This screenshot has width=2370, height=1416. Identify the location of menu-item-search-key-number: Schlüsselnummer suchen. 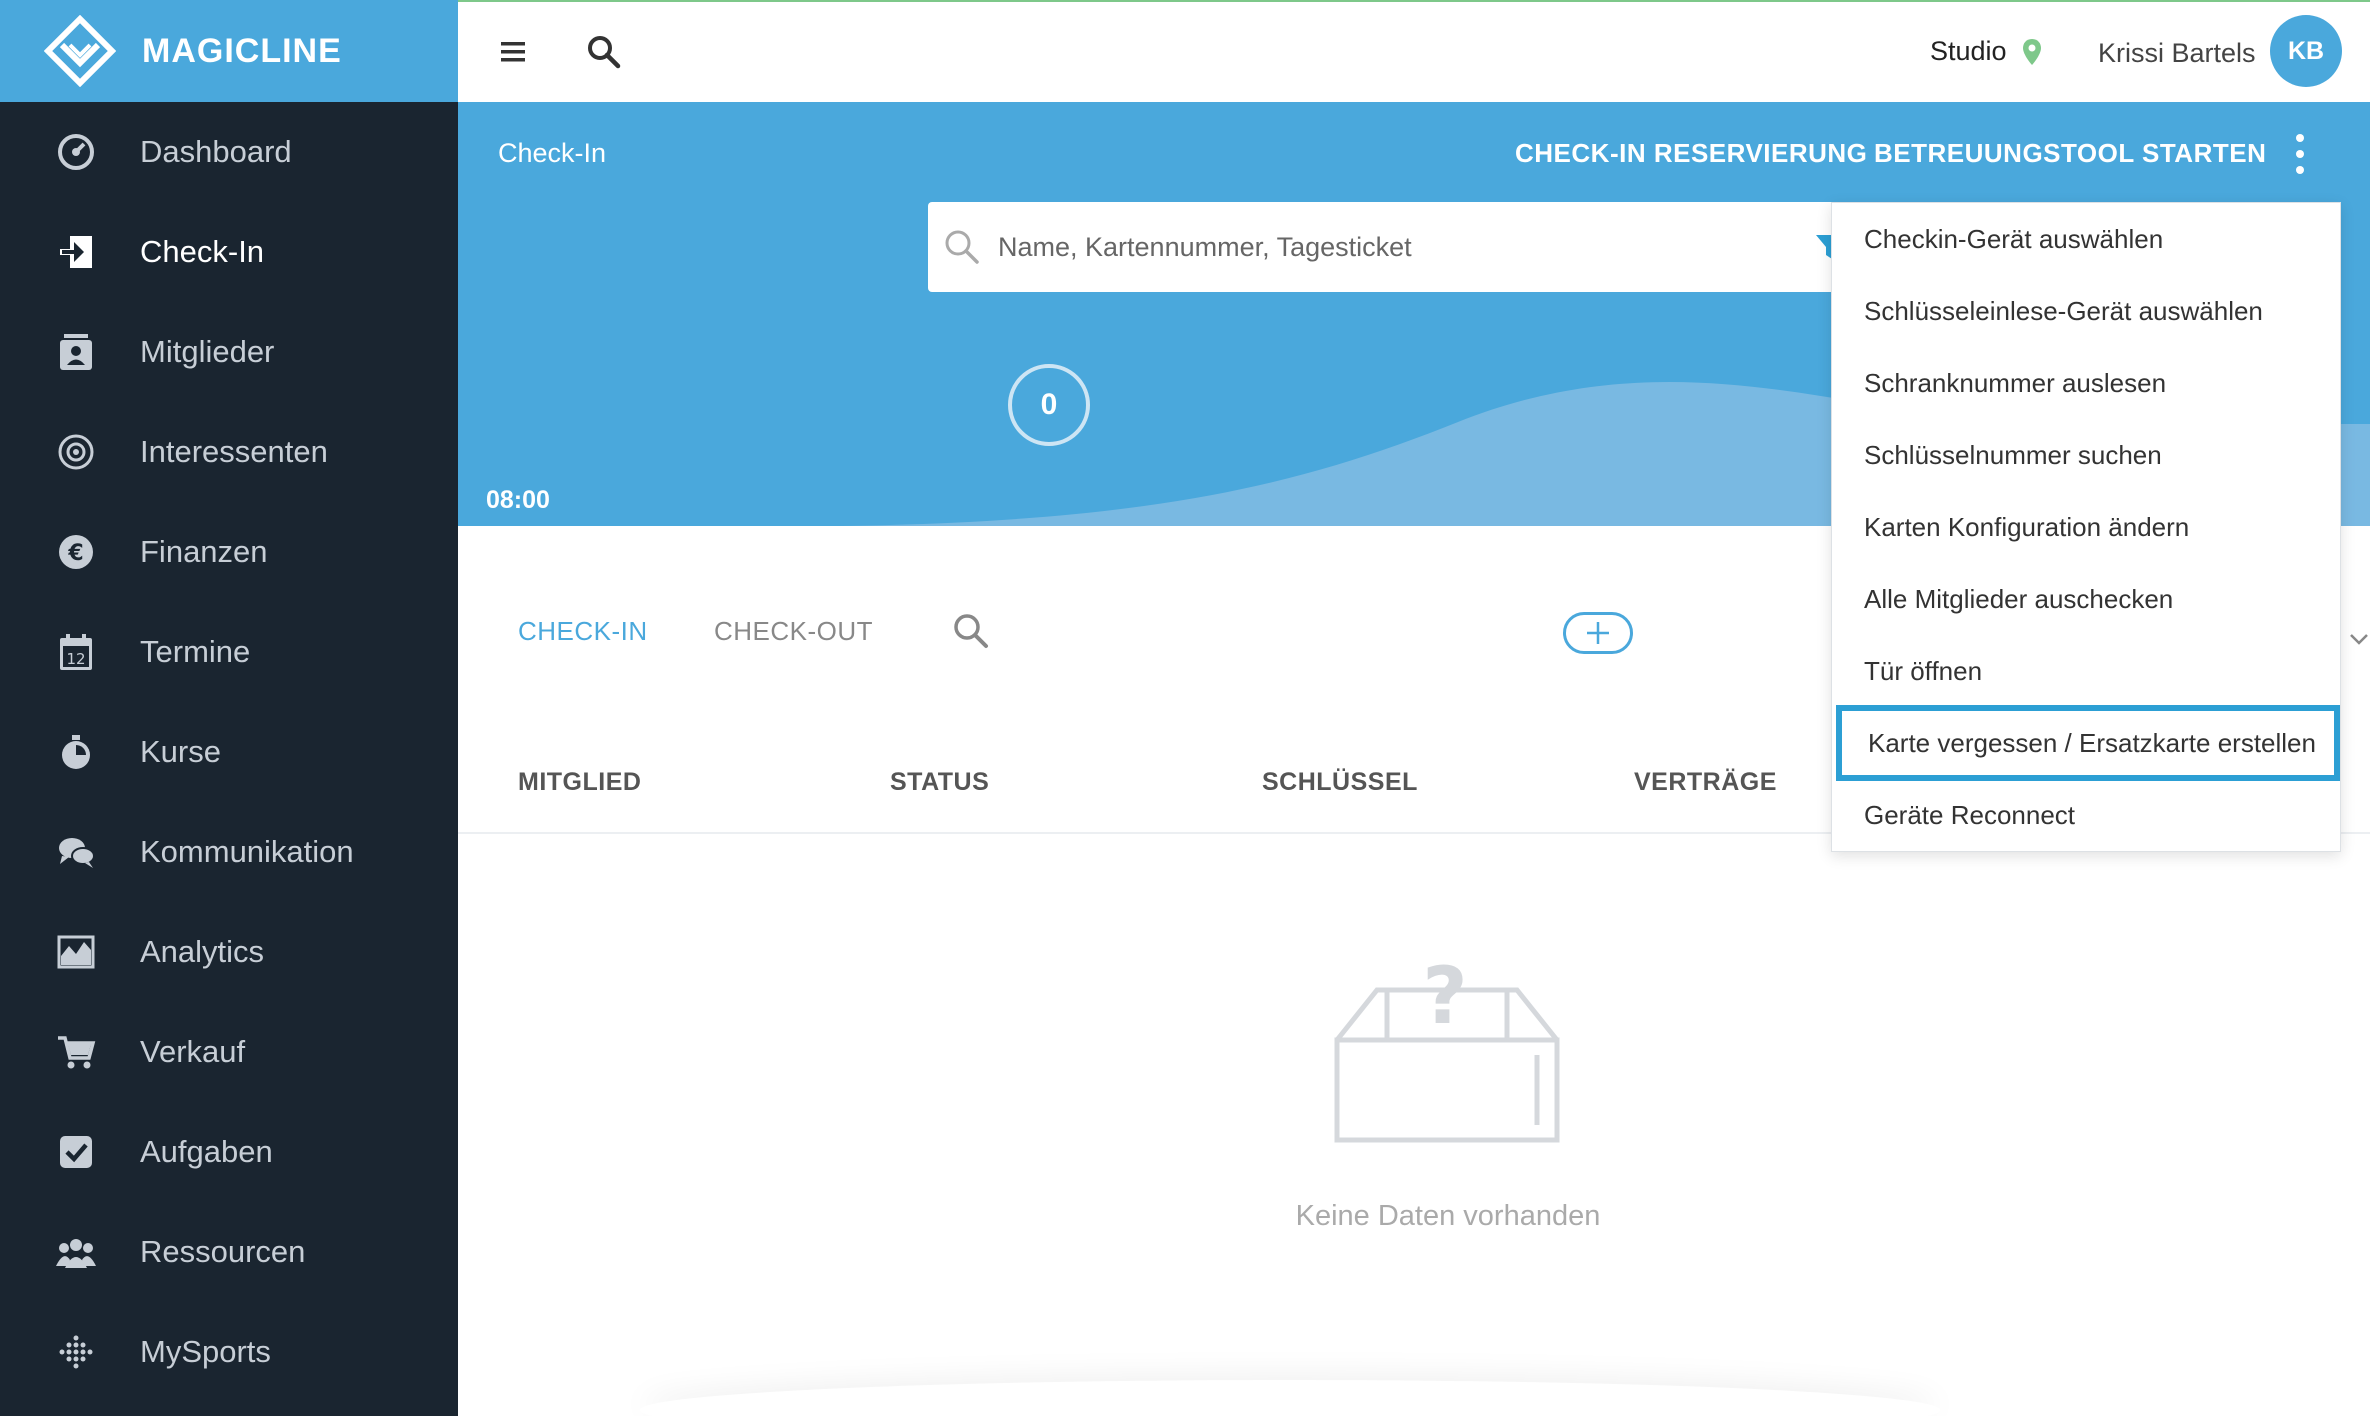
(2086, 455).